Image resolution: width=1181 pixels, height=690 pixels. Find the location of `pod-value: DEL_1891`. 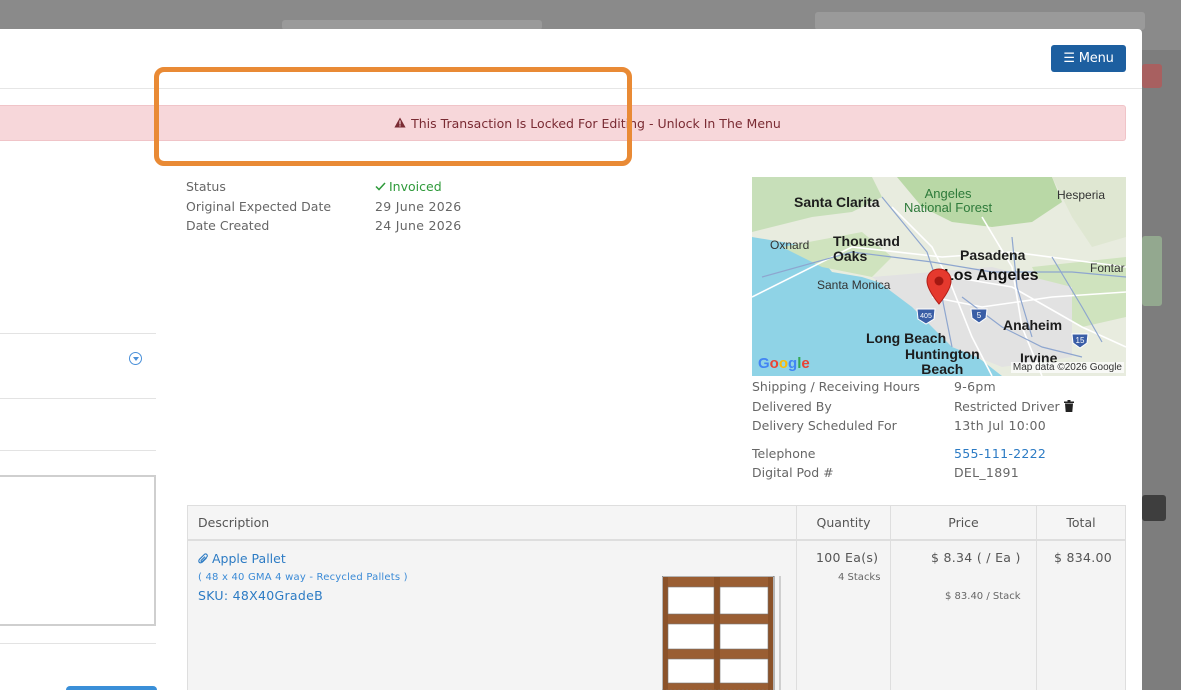

pod-value: DEL_1891 is located at coordinates (986, 473).